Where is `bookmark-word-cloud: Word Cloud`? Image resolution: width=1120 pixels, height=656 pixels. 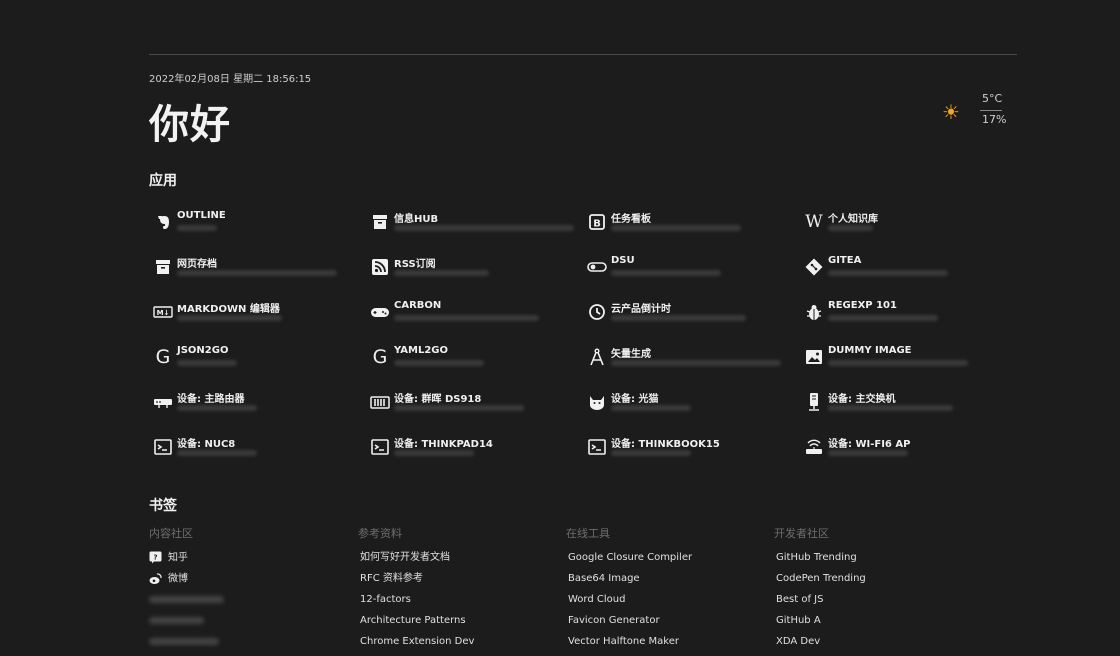 bookmark-word-cloud: Word Cloud is located at coordinates (666, 603).